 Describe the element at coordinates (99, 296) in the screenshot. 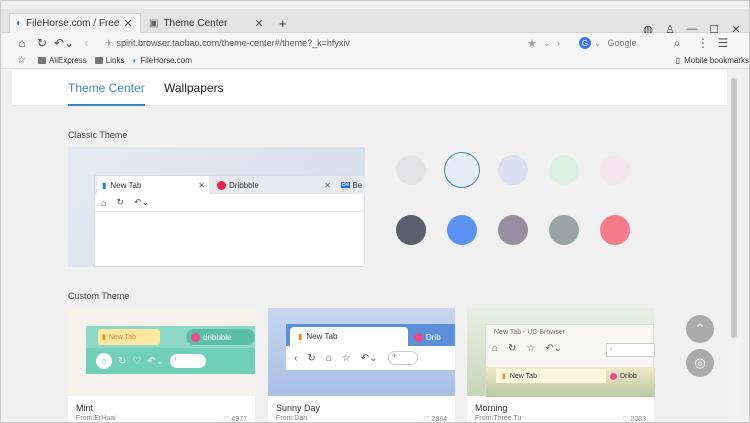

I see `custom-theme-heading: Custom Theme` at that location.